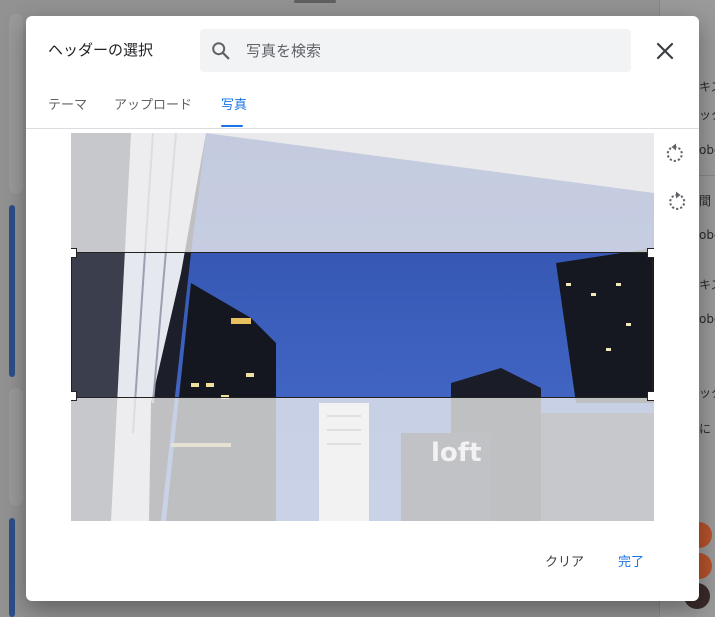  Describe the element at coordinates (631, 560) in the screenshot. I see `done-button: 完了` at that location.